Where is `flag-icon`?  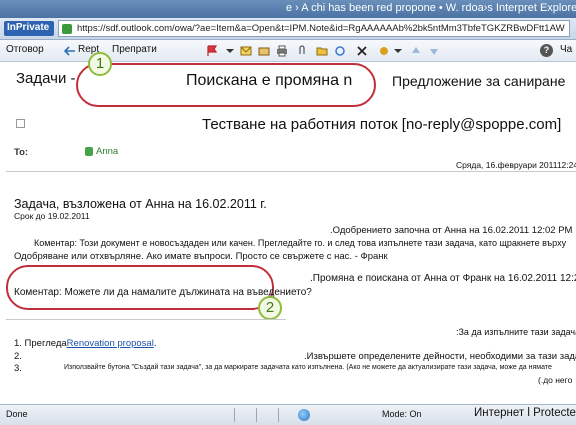
flag-icon is located at coordinates (212, 51).